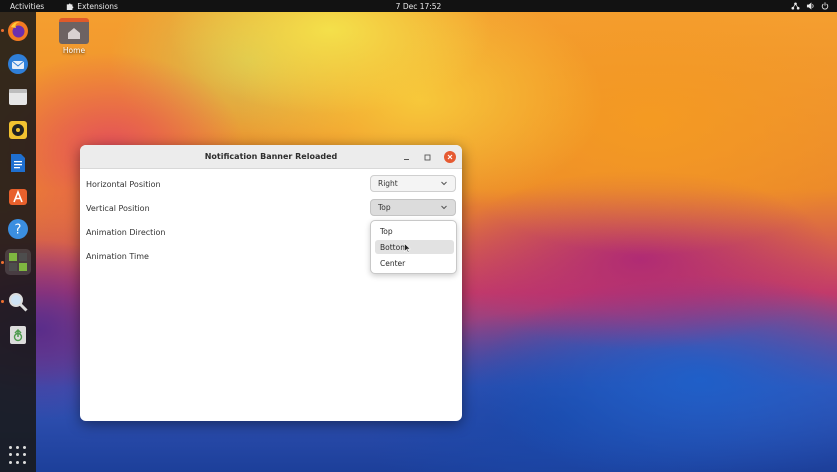 The width and height of the screenshot is (837, 472). What do you see at coordinates (123, 184) in the screenshot?
I see `horizontal-position-label: Horizontal Position` at bounding box center [123, 184].